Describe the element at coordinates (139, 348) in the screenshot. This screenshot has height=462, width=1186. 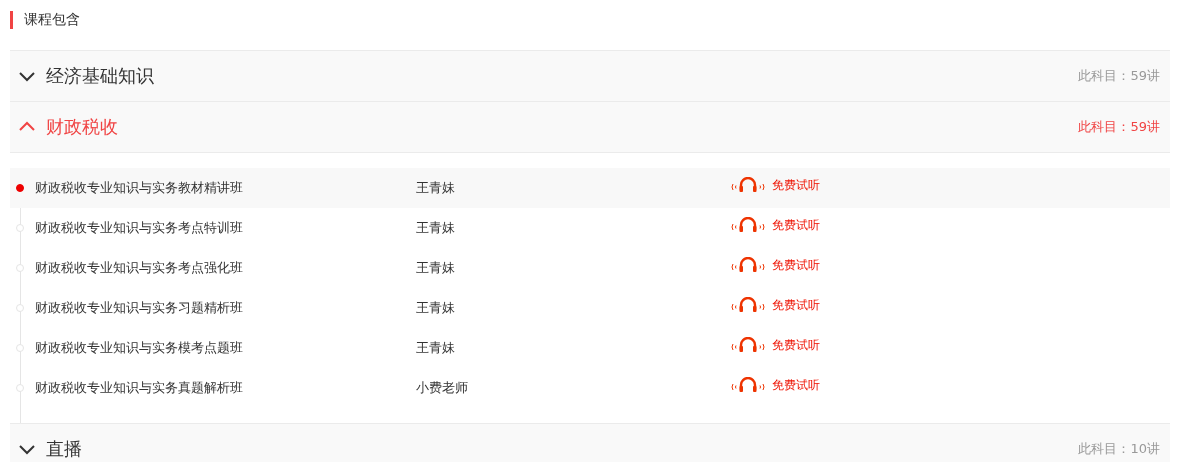
I see `lesson-title: 财政税收专业知识与实务模考点题班` at that location.